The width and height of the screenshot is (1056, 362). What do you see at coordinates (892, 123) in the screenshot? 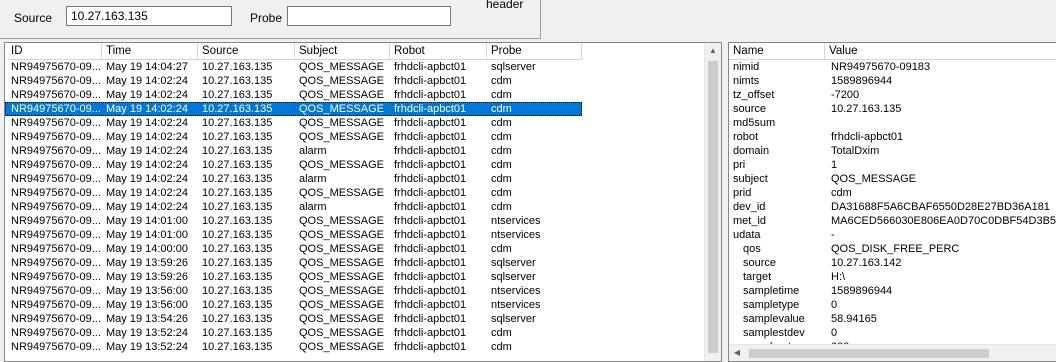
I see `detail-row: md5sum` at bounding box center [892, 123].